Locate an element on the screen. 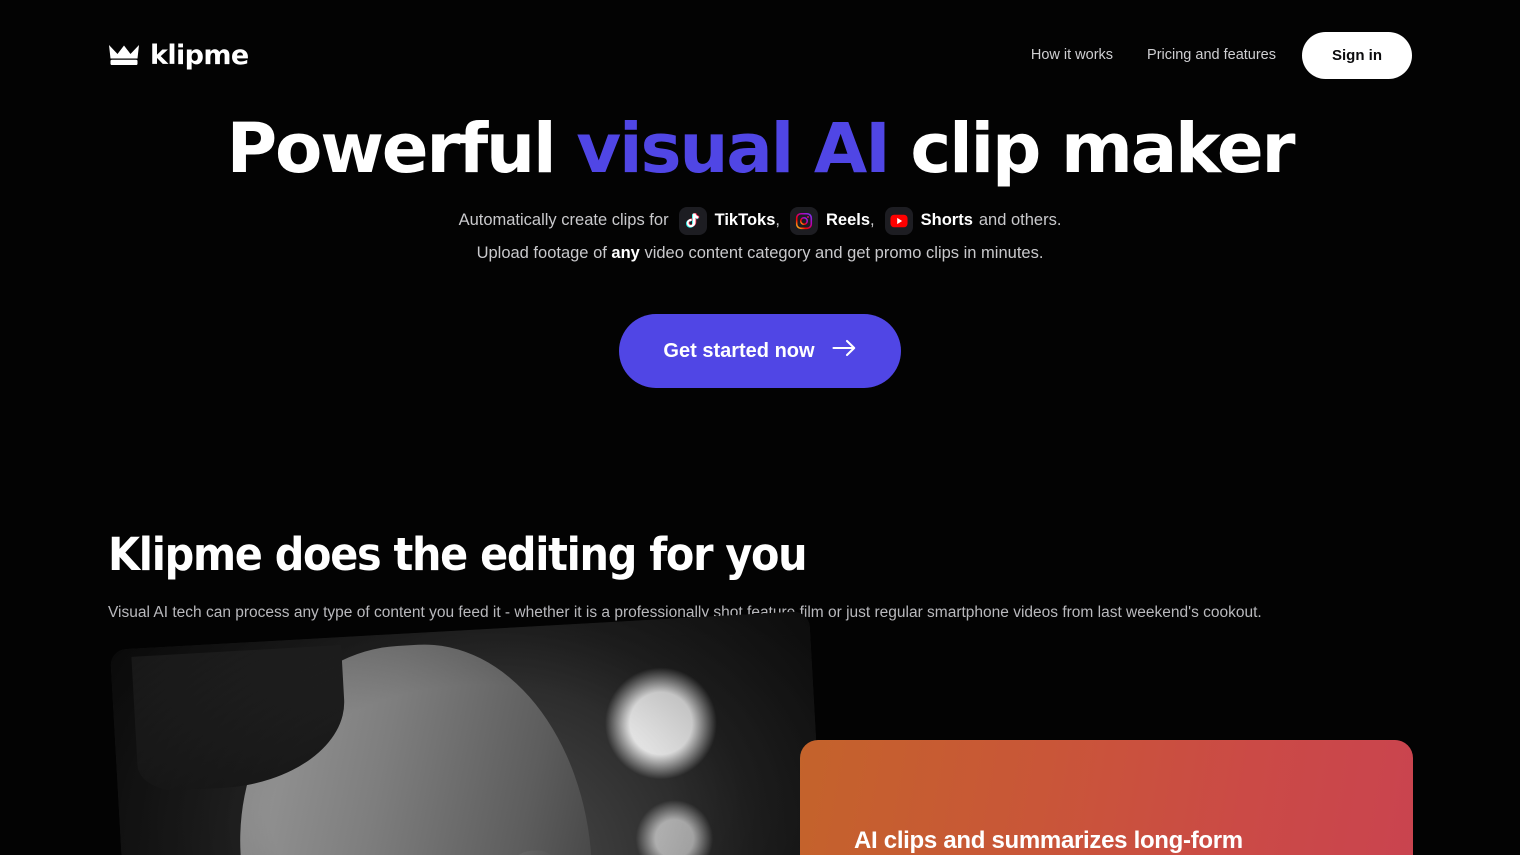  hero-title-part2: clip maker is located at coordinates (1091, 149).